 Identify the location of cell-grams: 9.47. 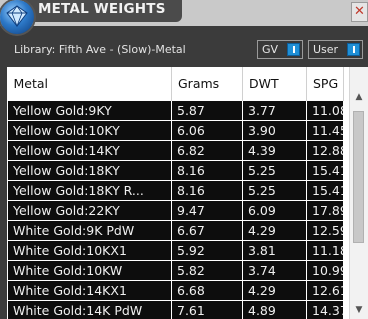
(207, 210).